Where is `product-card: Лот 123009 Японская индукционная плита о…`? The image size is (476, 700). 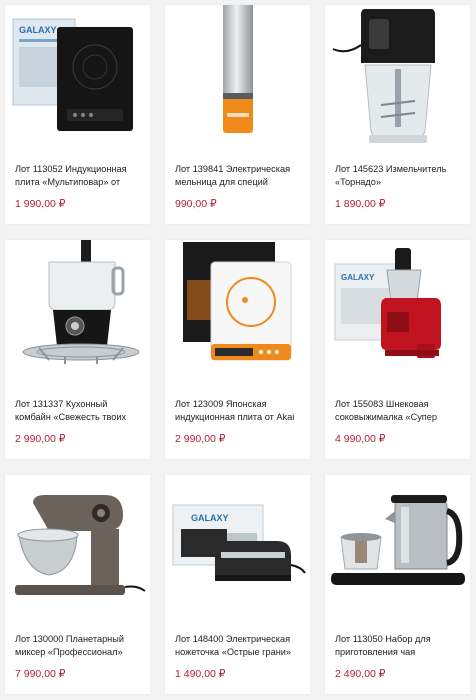
product-card: Лот 123009 Японская индукционная плита о… is located at coordinates (237, 349).